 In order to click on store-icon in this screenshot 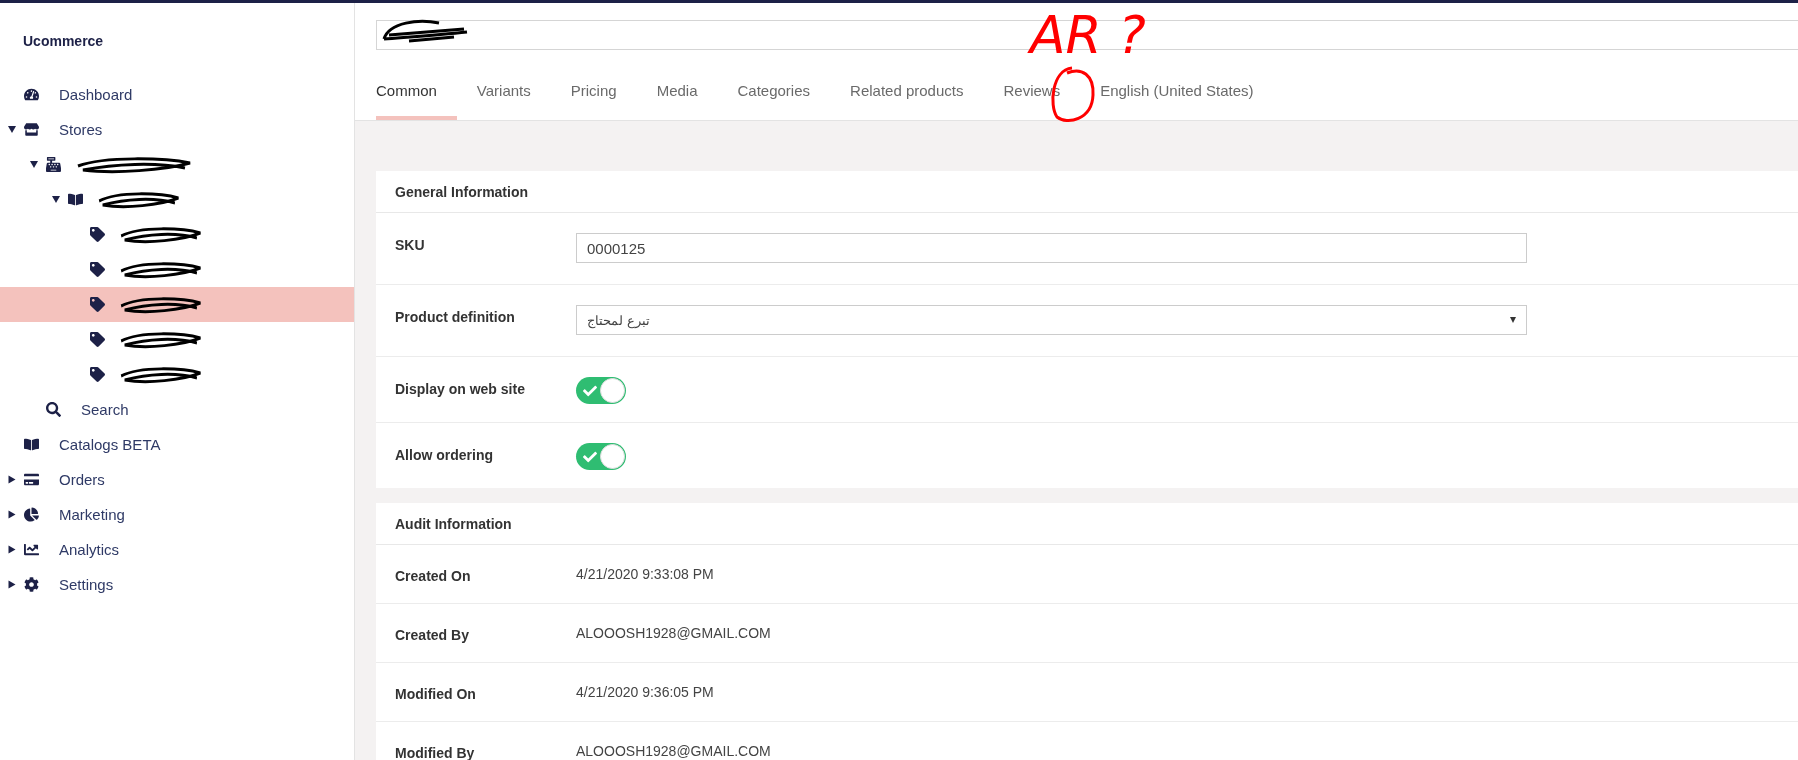, I will do `click(31, 129)`.